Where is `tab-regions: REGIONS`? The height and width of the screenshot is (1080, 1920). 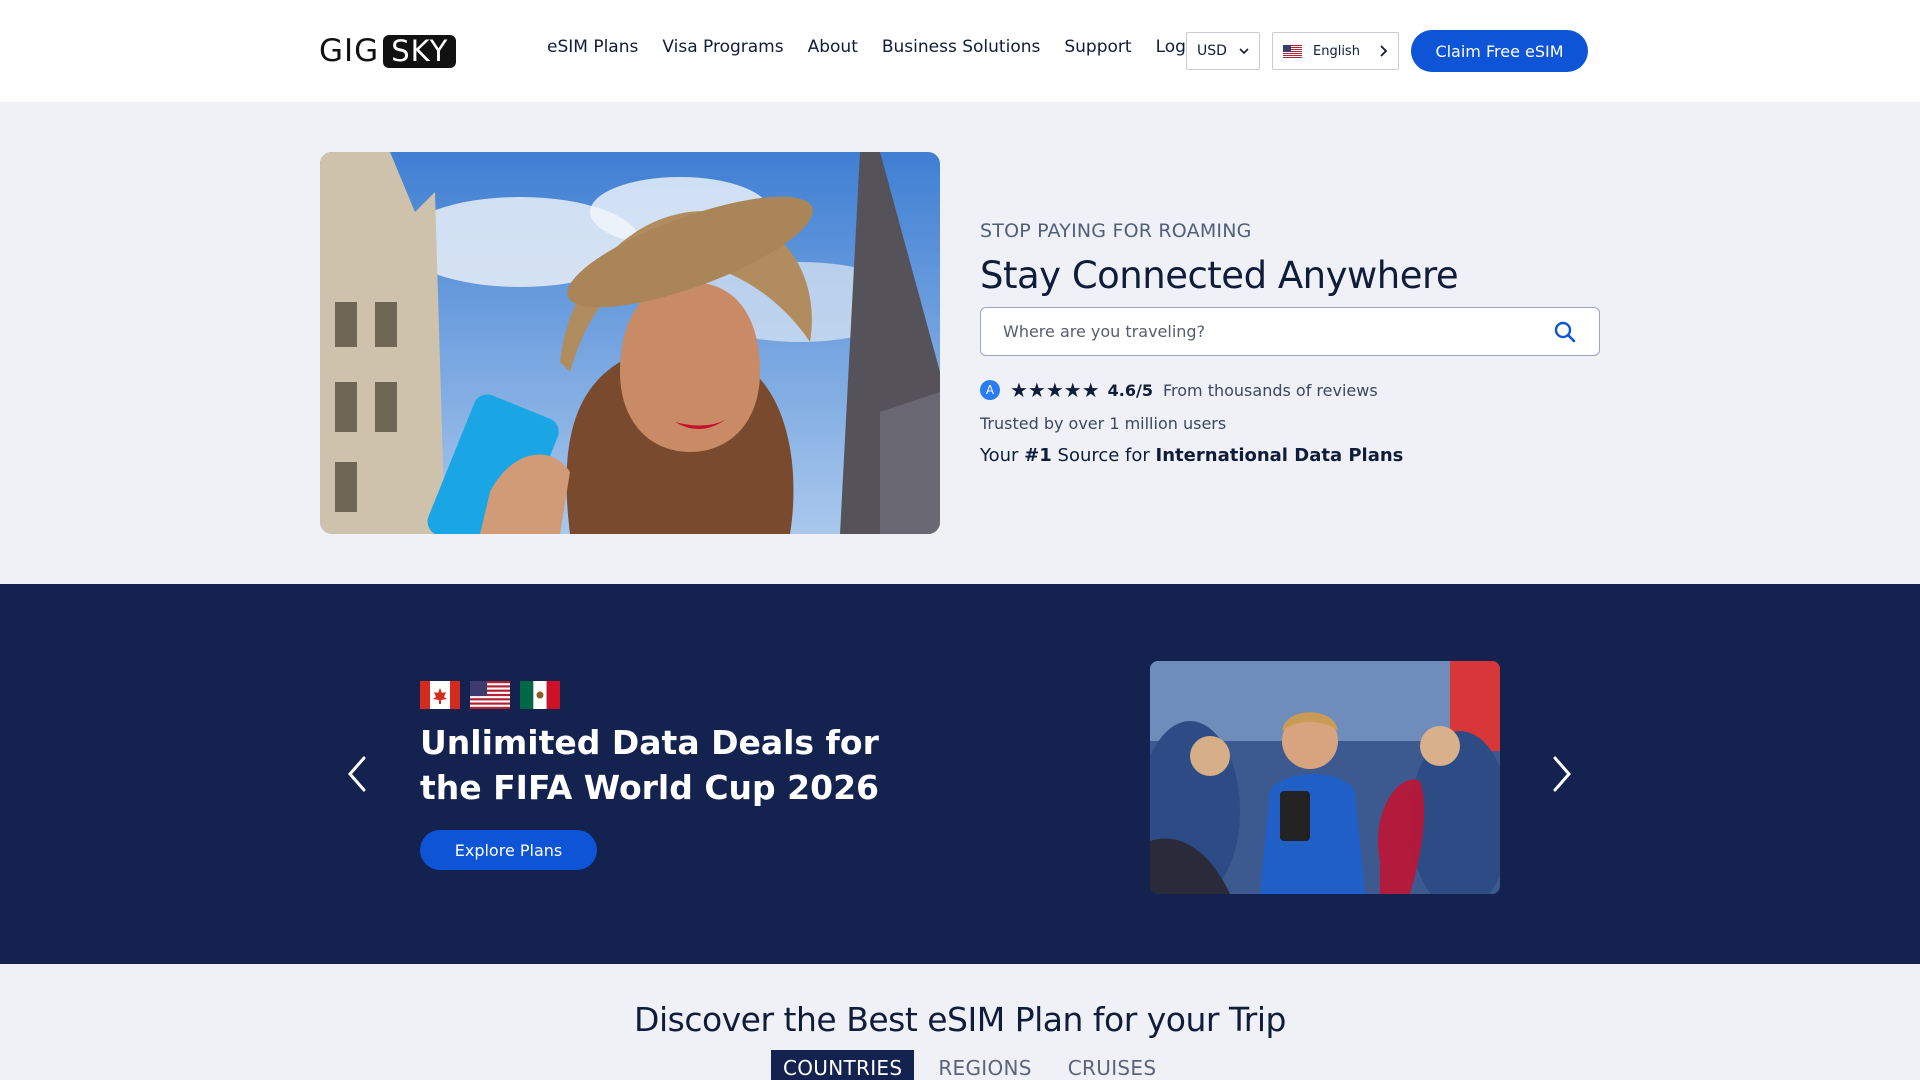 tab-regions: REGIONS is located at coordinates (984, 1065).